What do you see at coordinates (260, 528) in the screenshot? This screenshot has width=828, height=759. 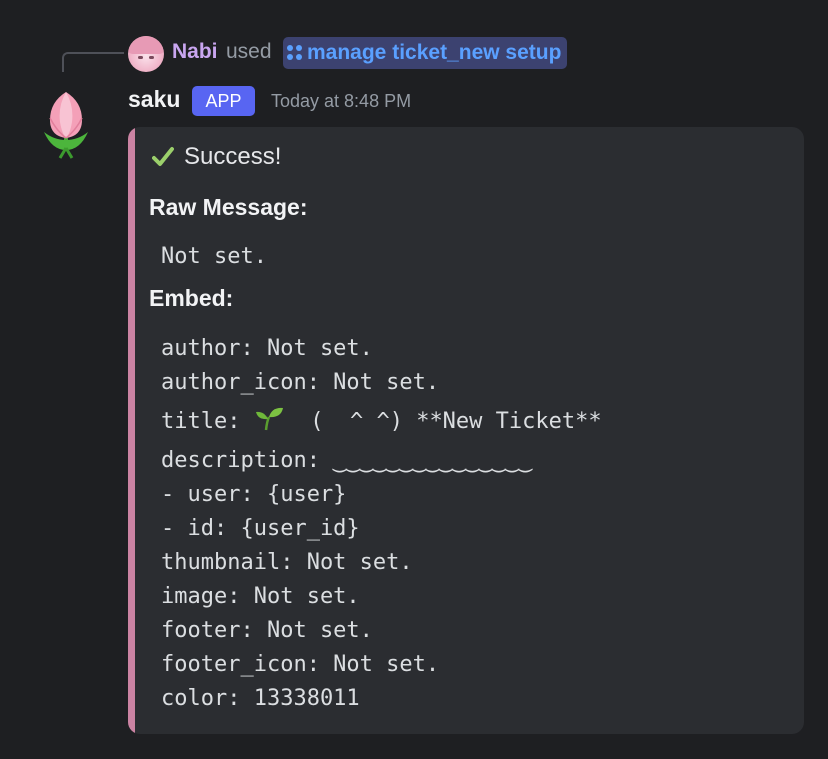 I see `embed-line-id: - id: {user_id}` at bounding box center [260, 528].